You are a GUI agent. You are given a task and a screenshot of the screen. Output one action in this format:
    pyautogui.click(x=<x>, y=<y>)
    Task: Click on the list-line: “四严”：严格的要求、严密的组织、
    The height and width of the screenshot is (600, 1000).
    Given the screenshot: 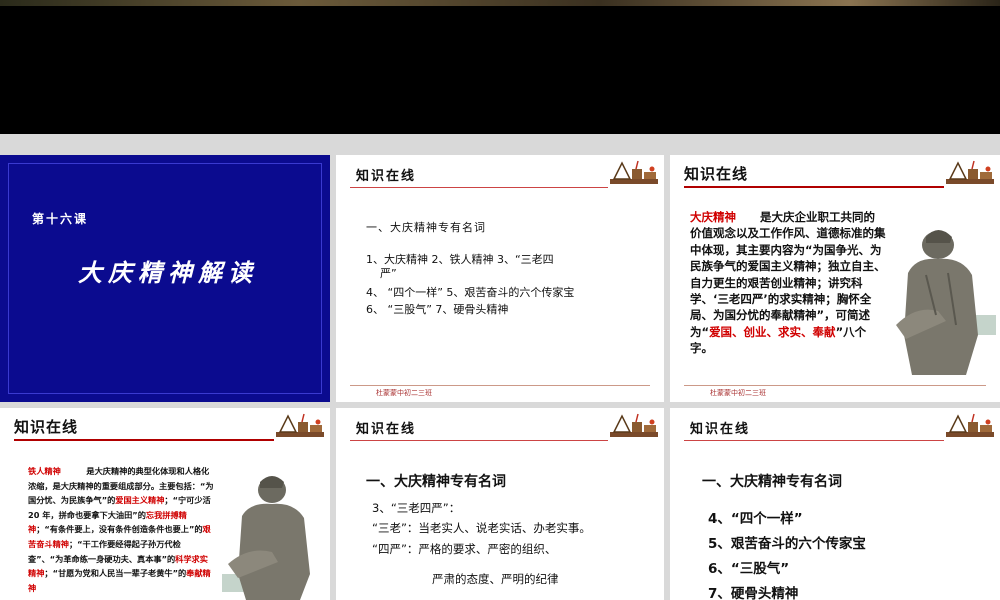 What is the action you would take?
    pyautogui.click(x=464, y=549)
    